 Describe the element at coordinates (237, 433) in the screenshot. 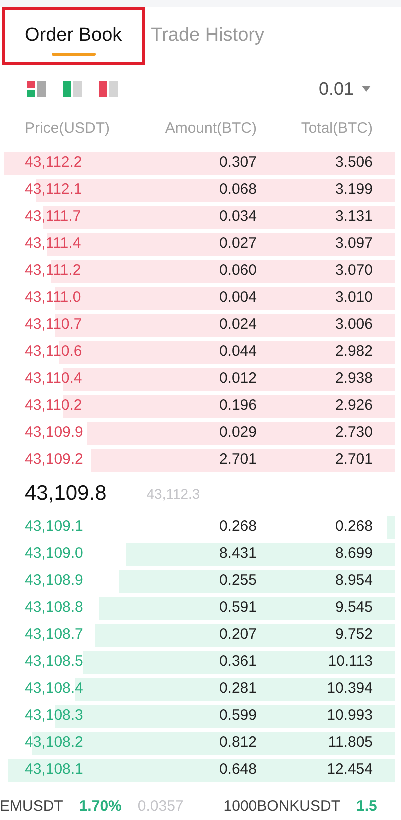

I see `amount-cell-text: 0.029` at that location.